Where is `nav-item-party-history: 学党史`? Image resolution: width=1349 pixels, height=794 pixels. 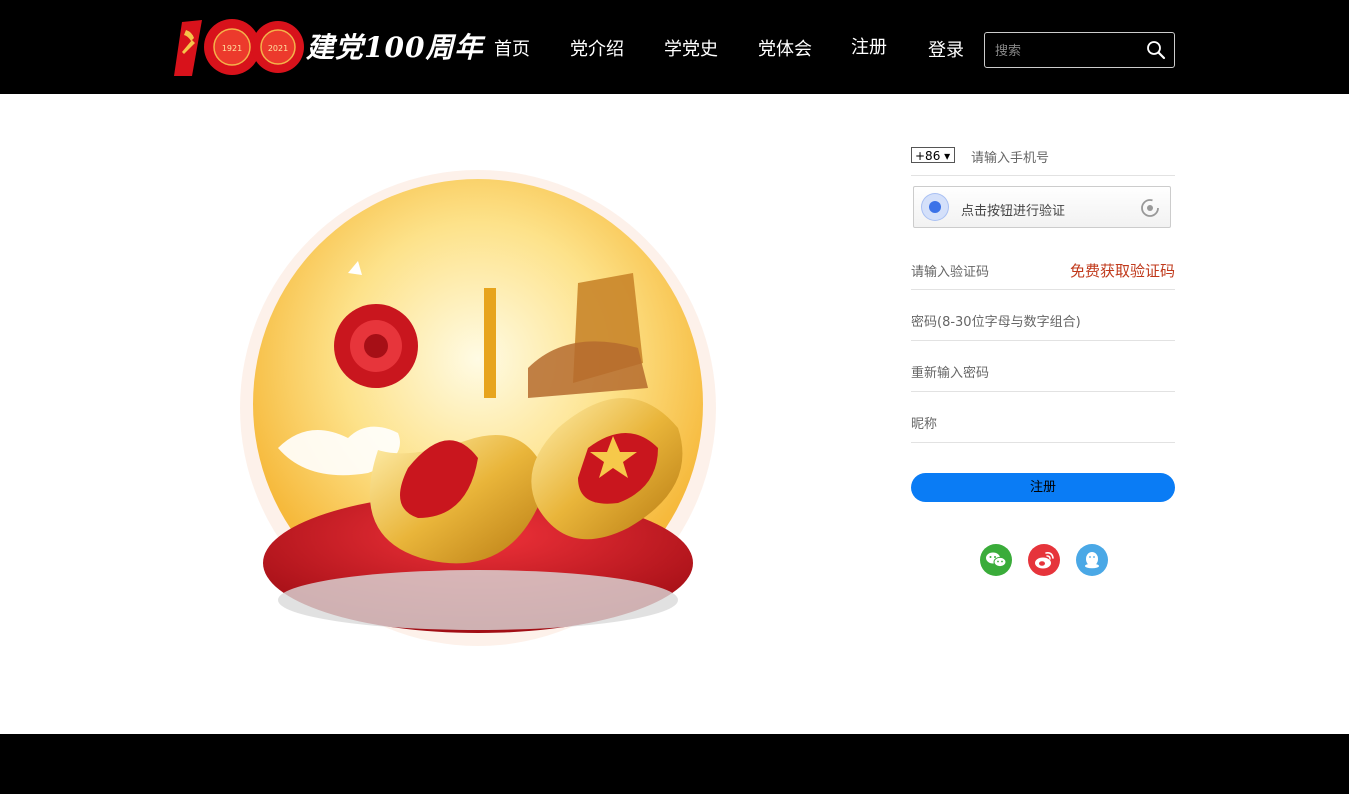 nav-item-party-history: 学党史 is located at coordinates (691, 48).